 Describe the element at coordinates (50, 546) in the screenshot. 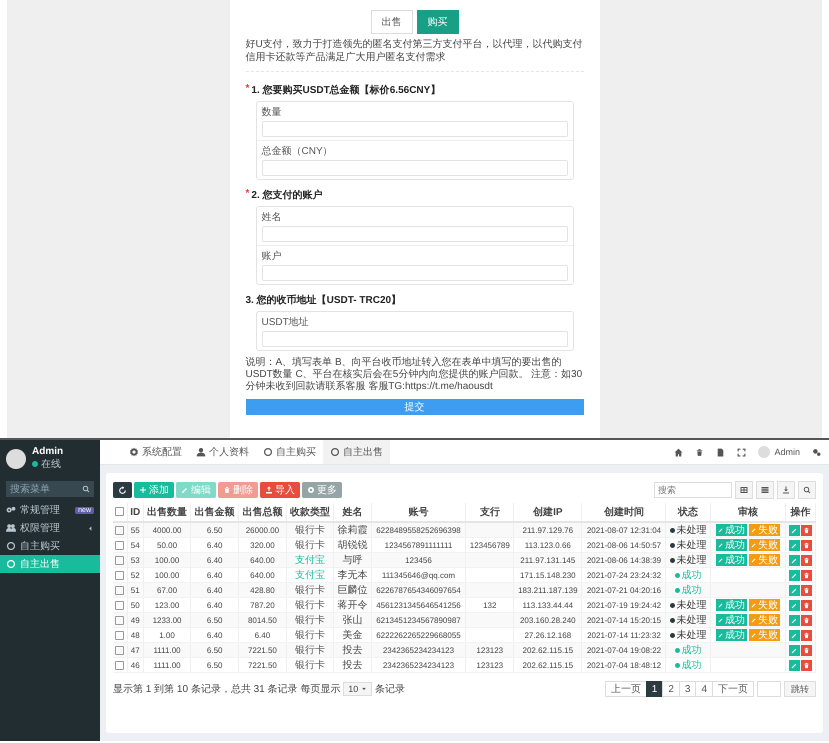

I see `menu-item: 自主购买` at that location.